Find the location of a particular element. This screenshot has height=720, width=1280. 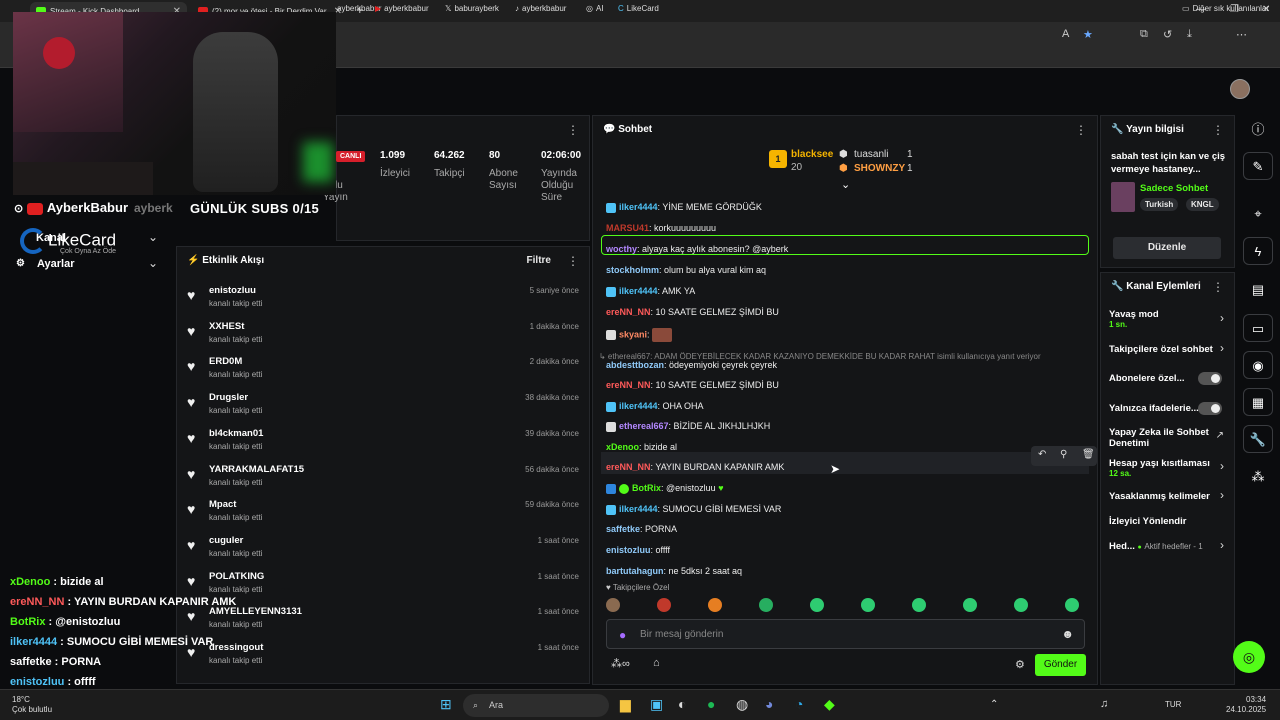

chat-input: ● Bir mesaj gönderin ☻ is located at coordinates (845, 634).